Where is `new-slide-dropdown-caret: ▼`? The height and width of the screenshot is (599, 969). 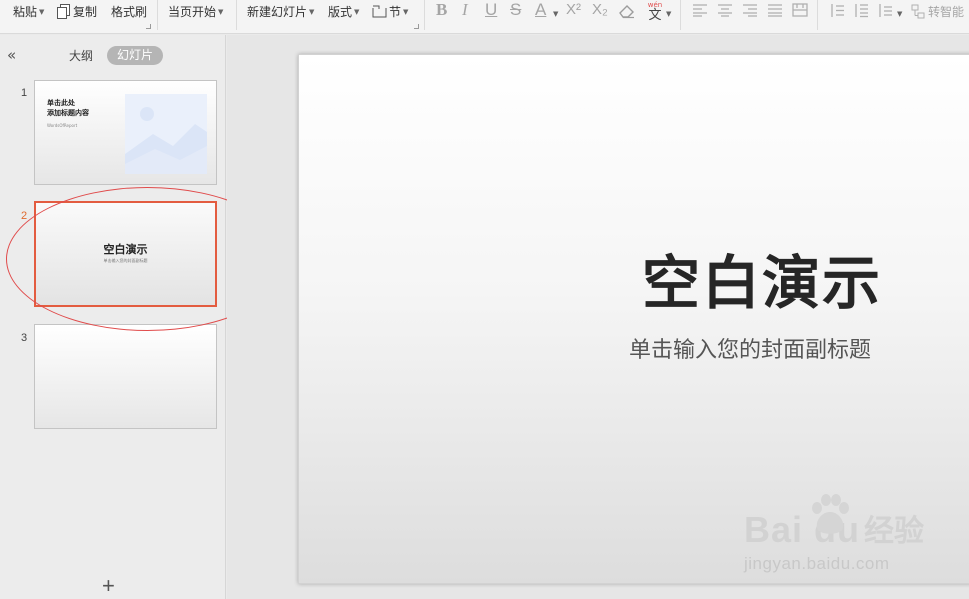
new-slide-dropdown-caret: ▼ is located at coordinates (311, 12).